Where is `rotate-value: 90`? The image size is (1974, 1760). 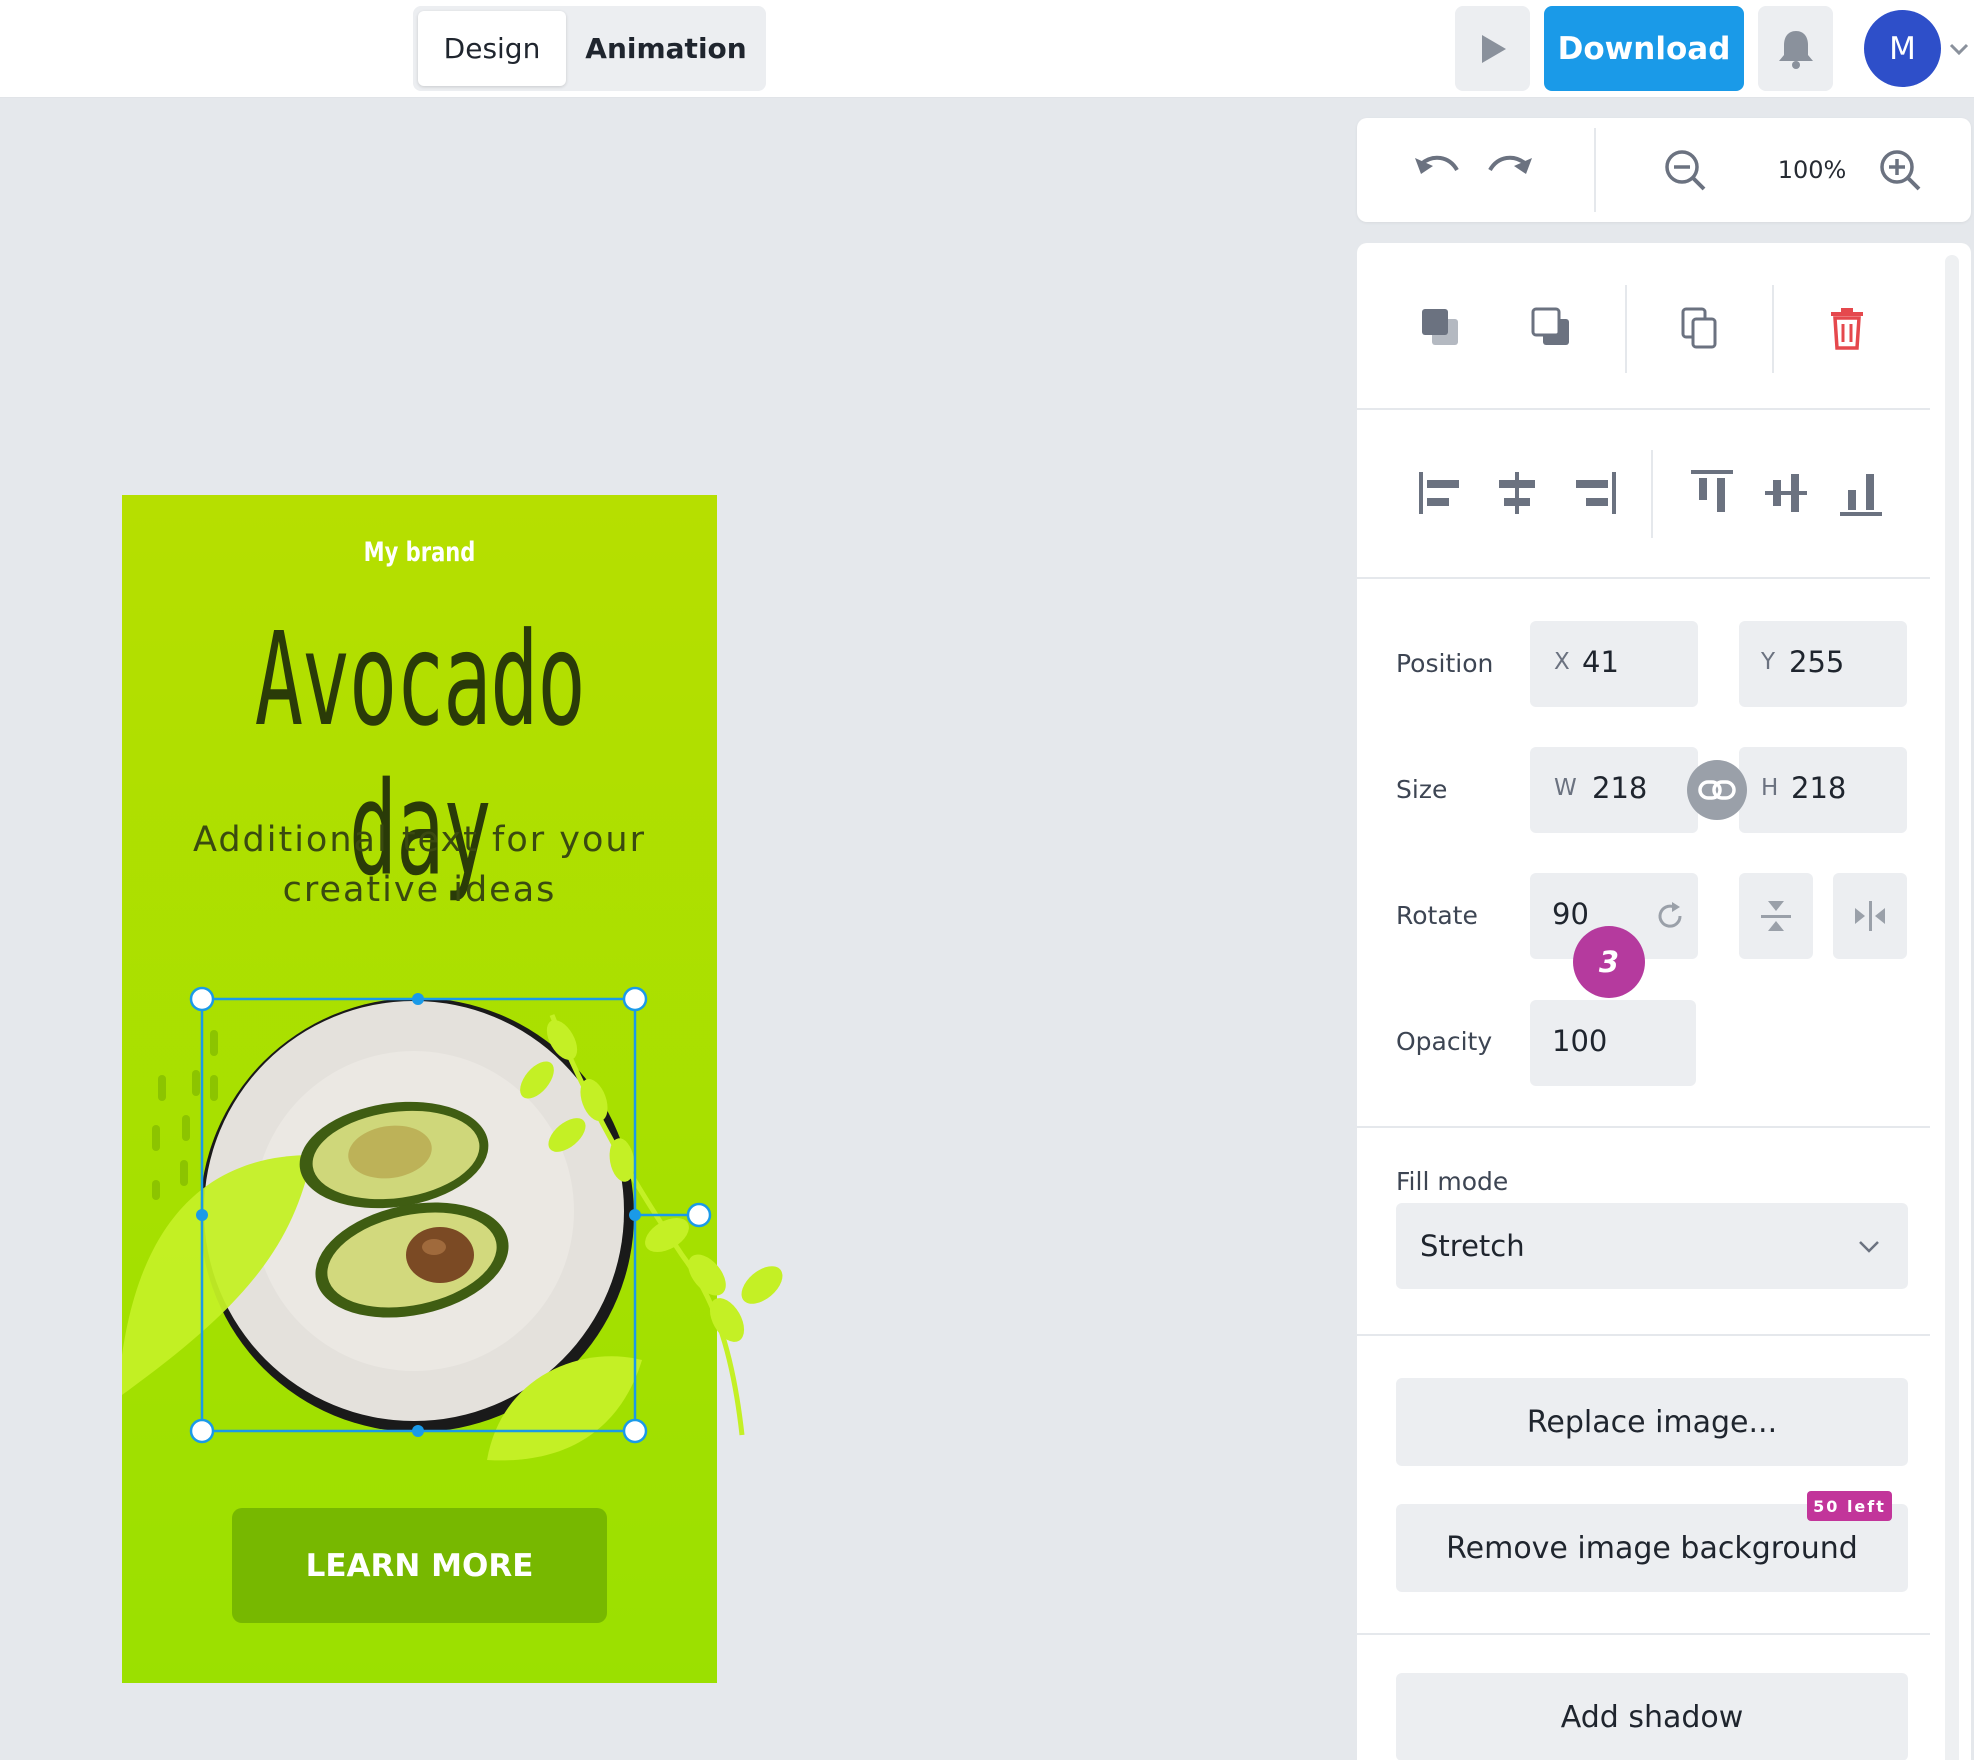
rotate-value: 90 is located at coordinates (1570, 914).